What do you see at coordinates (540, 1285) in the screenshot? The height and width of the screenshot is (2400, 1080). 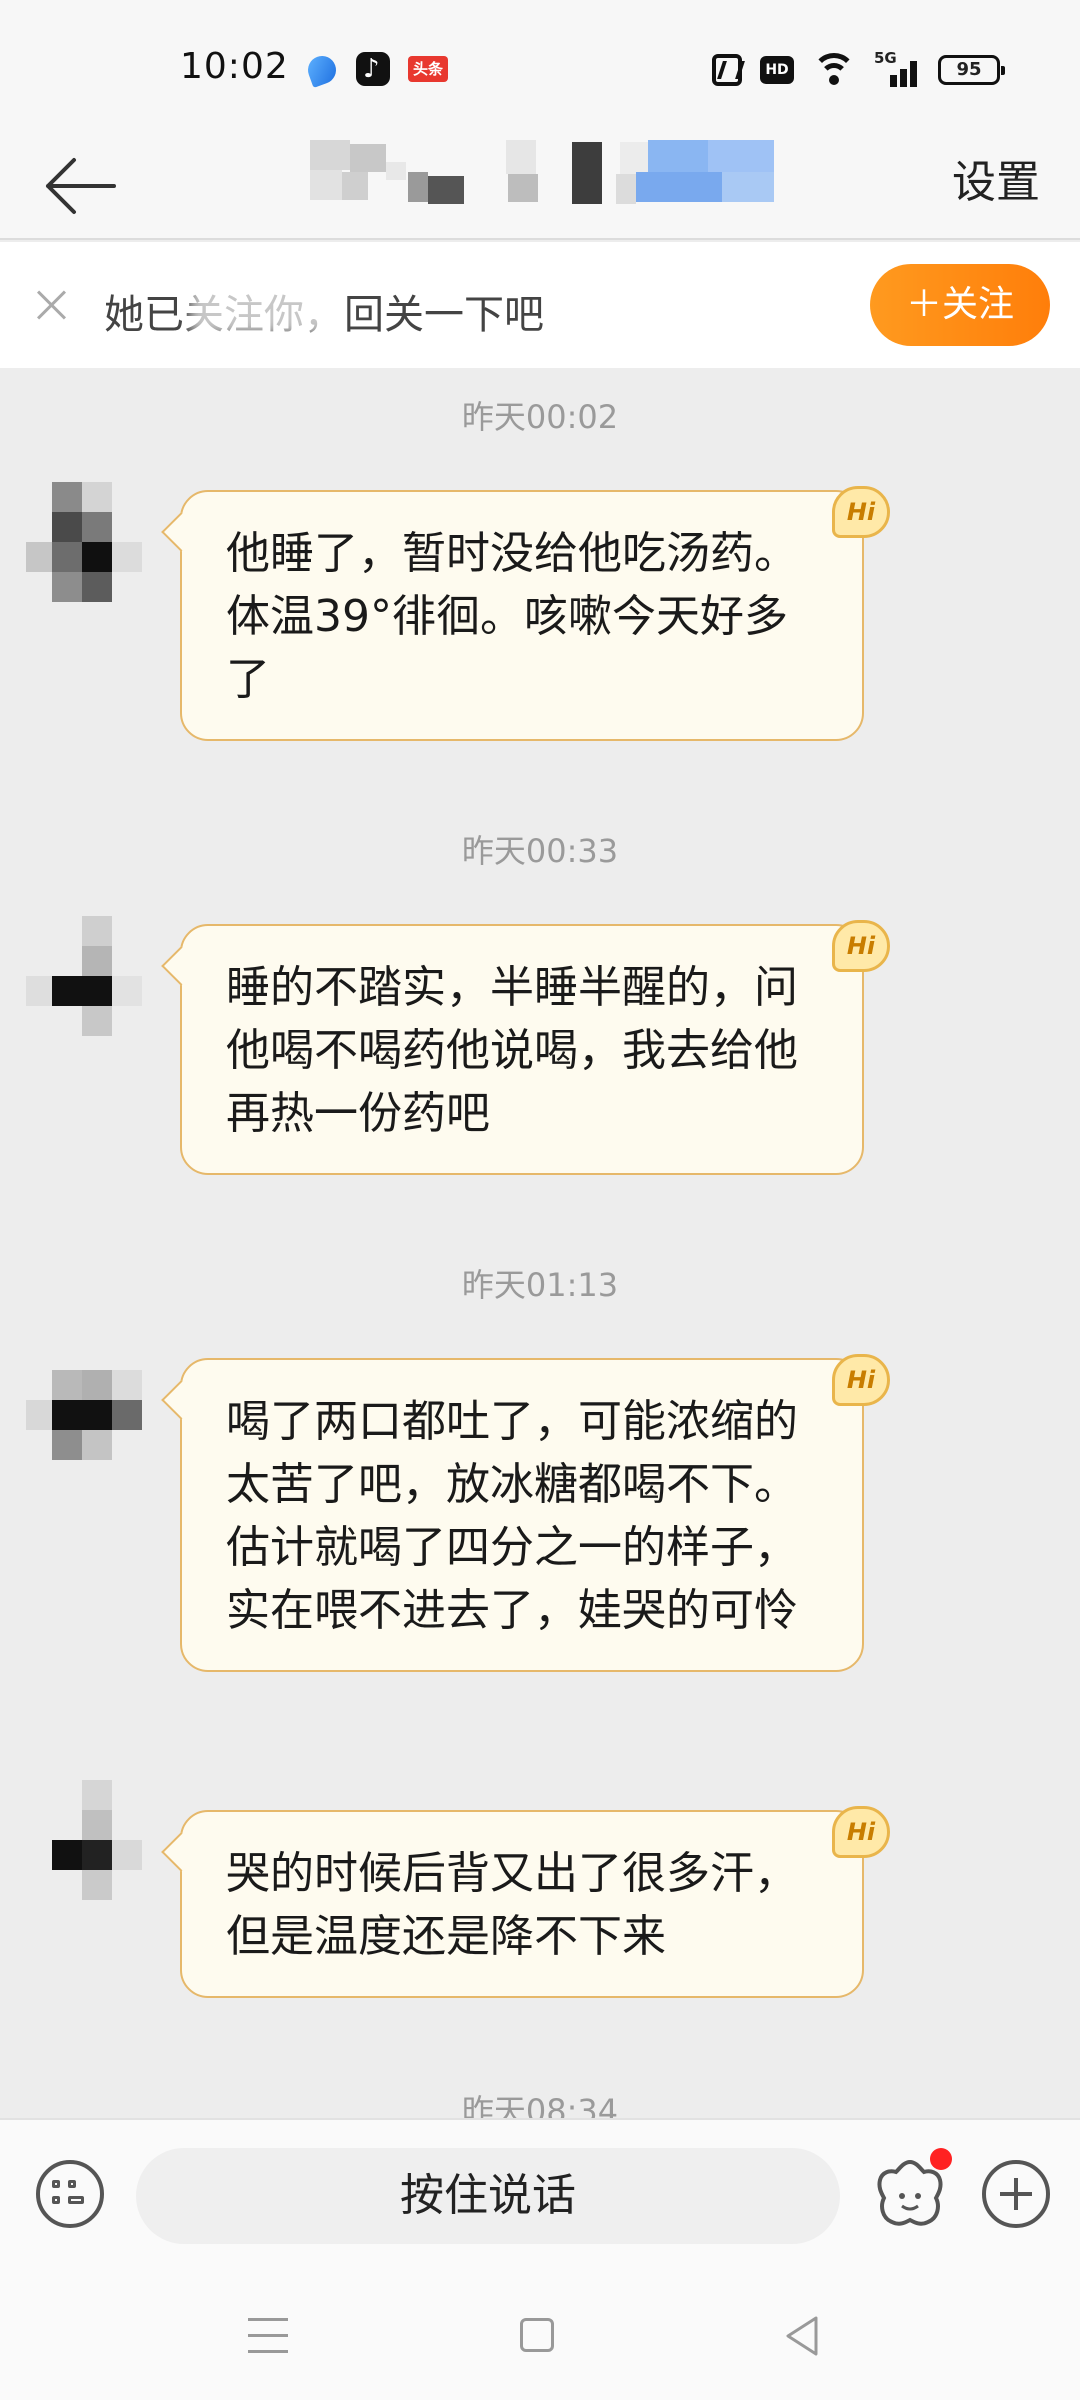 I see `message-timestamp: 昨天01:13` at bounding box center [540, 1285].